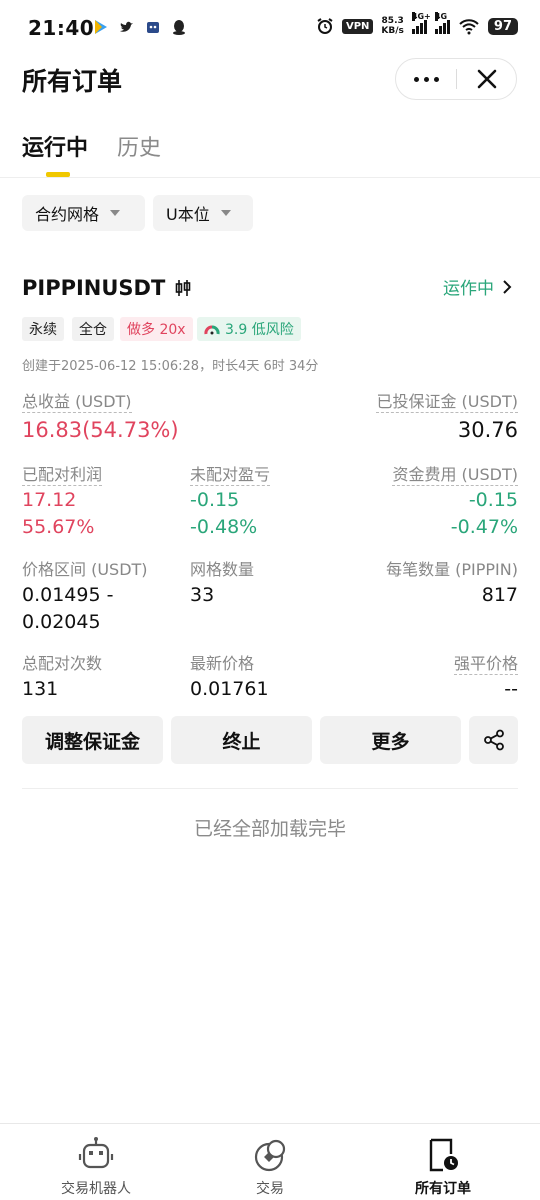 This screenshot has width=540, height=1200. I want to click on per-order-qty-label: 每笔数量 (PIPPIN), so click(452, 569).